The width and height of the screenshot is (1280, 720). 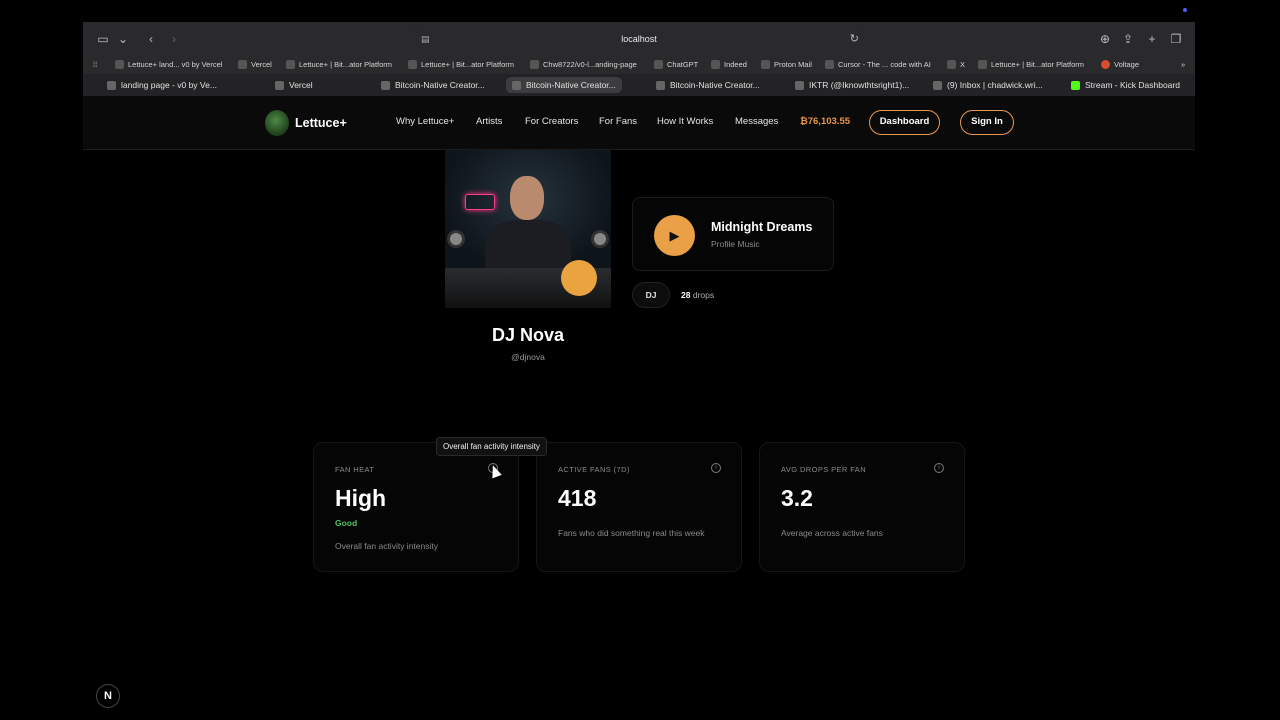 I want to click on brand-name: Lettuce+, so click(x=321, y=123).